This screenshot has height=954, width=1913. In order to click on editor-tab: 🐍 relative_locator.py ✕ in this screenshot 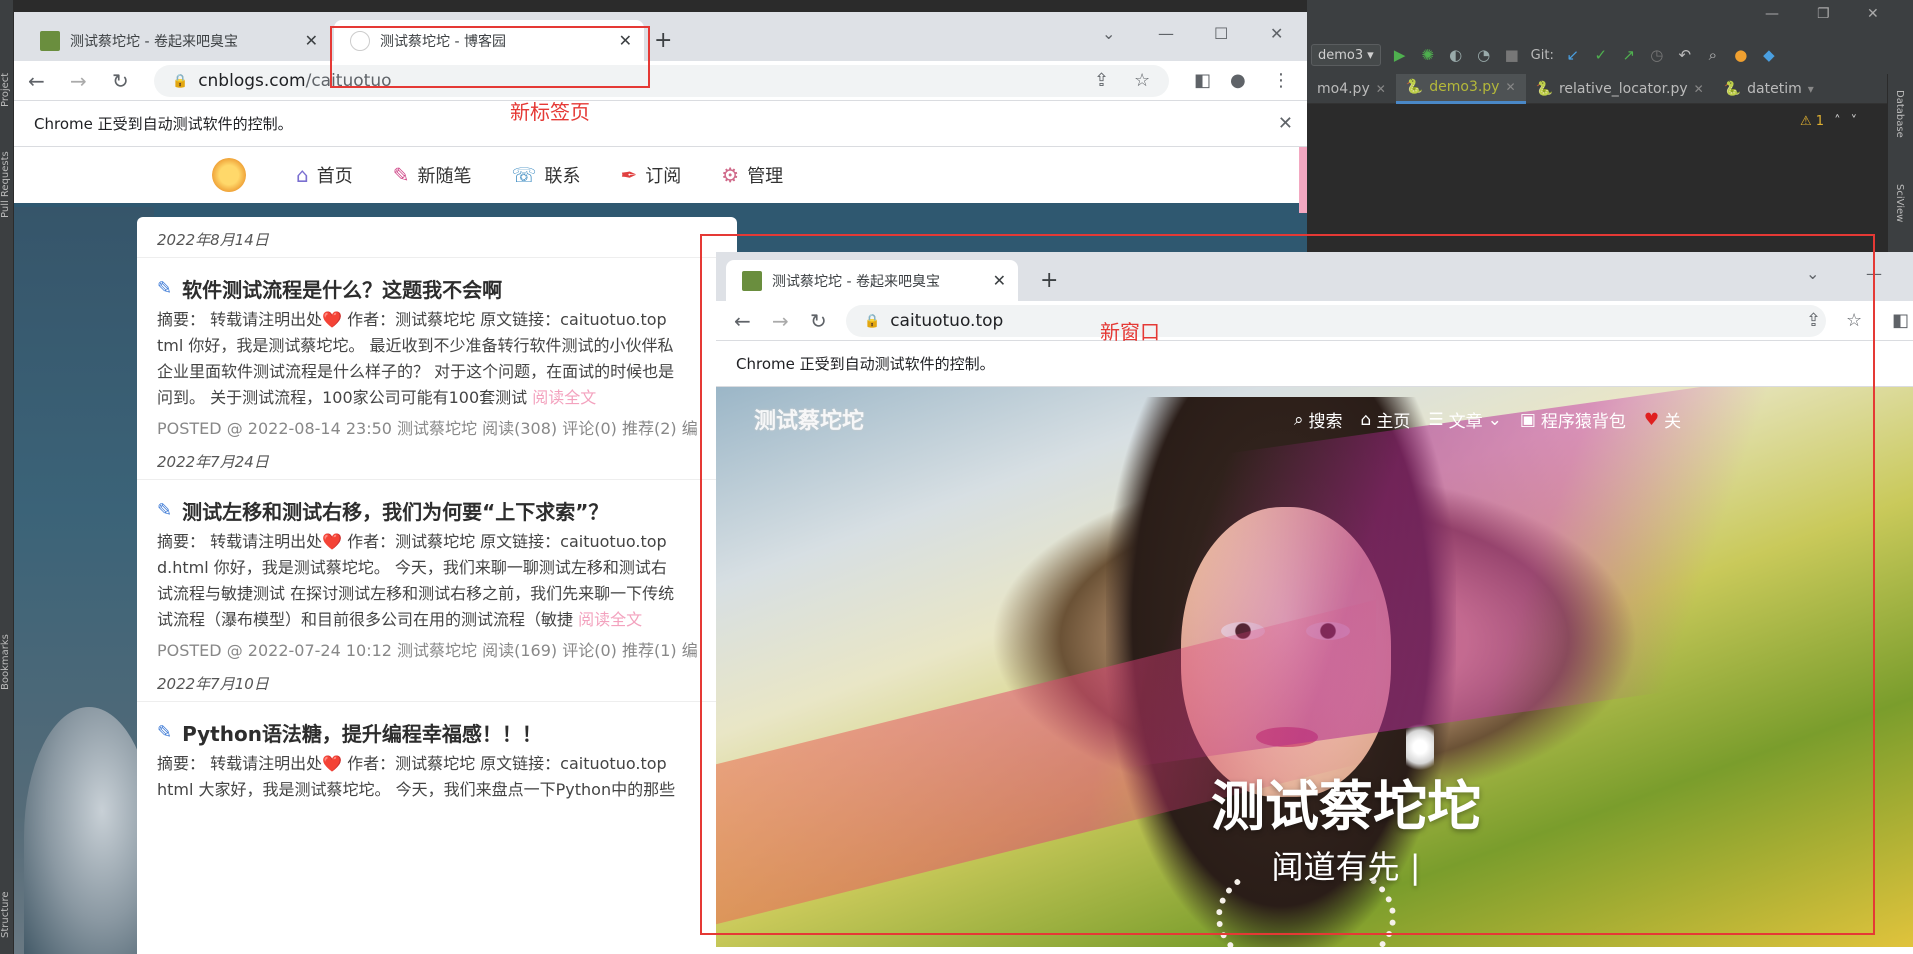, I will do `click(1620, 89)`.